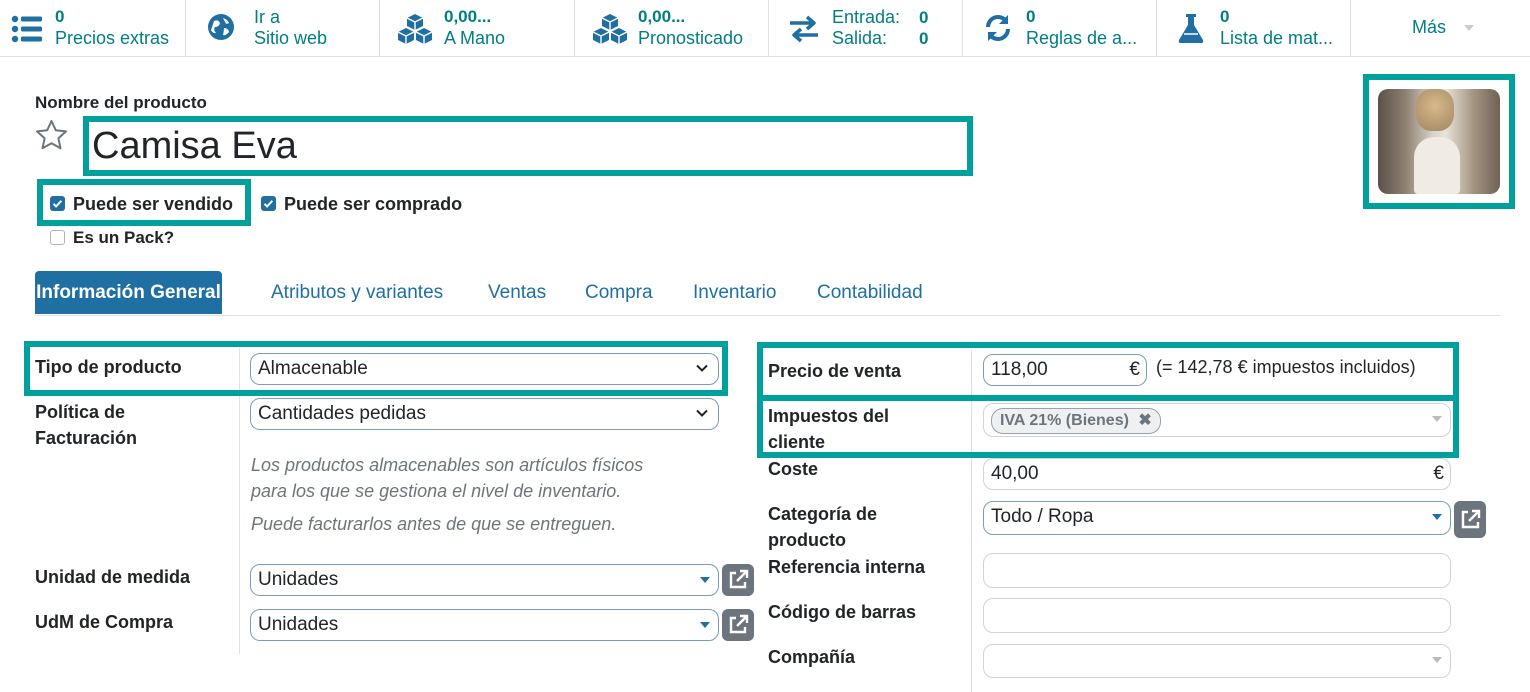 The height and width of the screenshot is (692, 1530). What do you see at coordinates (194, 146) in the screenshot?
I see `product-name-value: Camisa Eva` at bounding box center [194, 146].